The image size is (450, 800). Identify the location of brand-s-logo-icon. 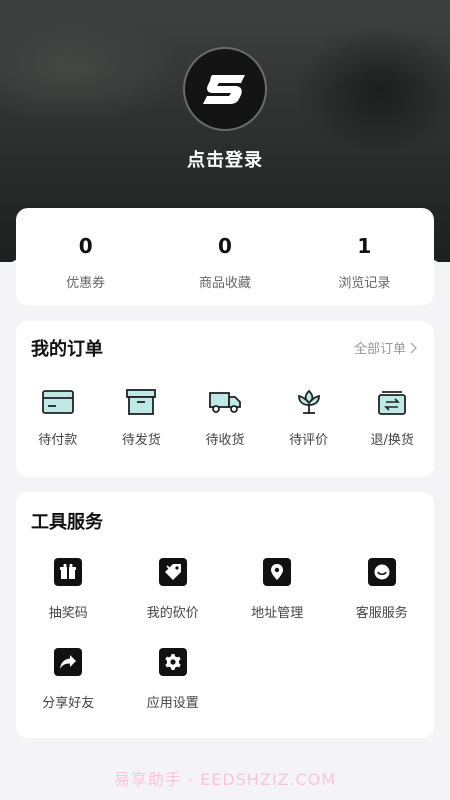
(224, 89).